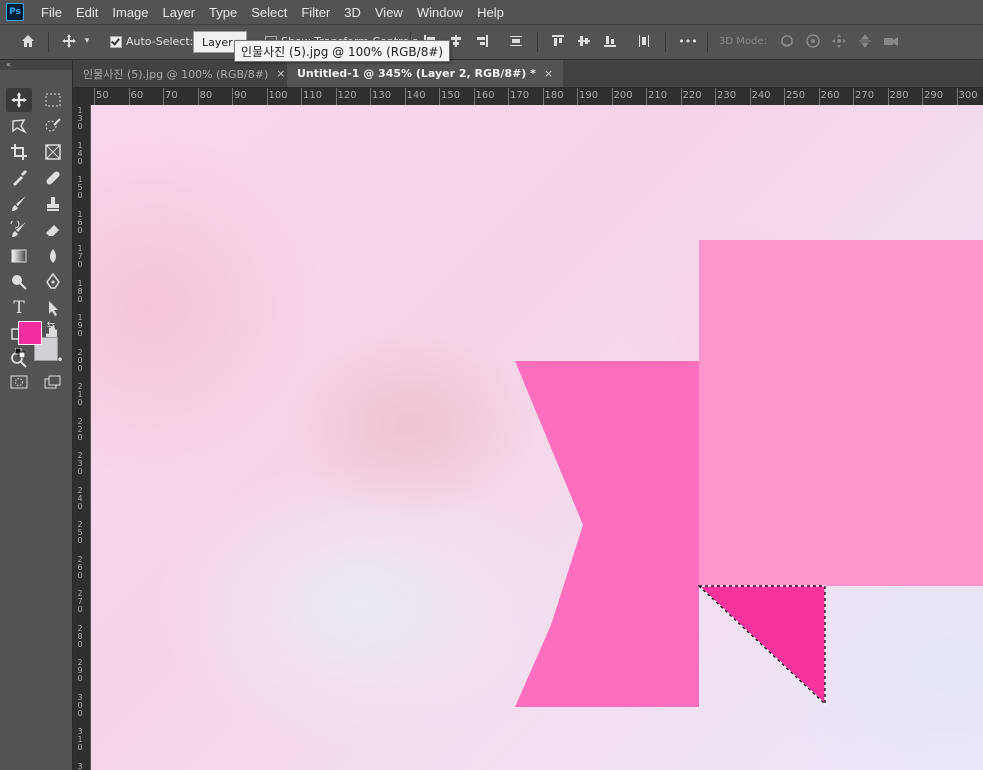  Describe the element at coordinates (485, 95) in the screenshot. I see `ruler-label: 160` at that location.